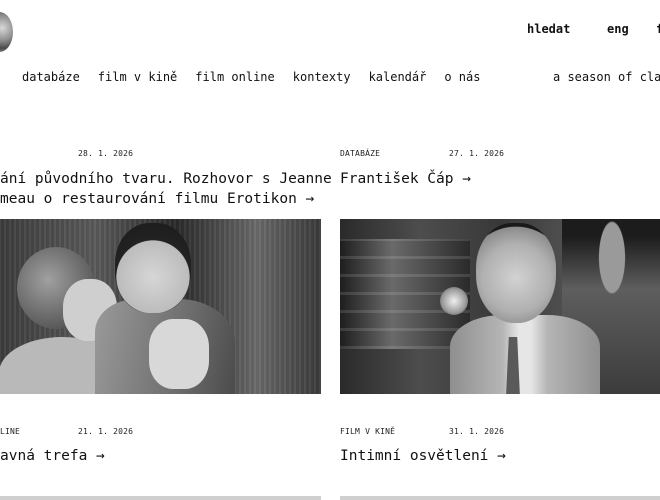 This screenshot has width=660, height=500. I want to click on article-title-line: ání původního tvaru. Rozhovor s Jeanne, so click(166, 179).